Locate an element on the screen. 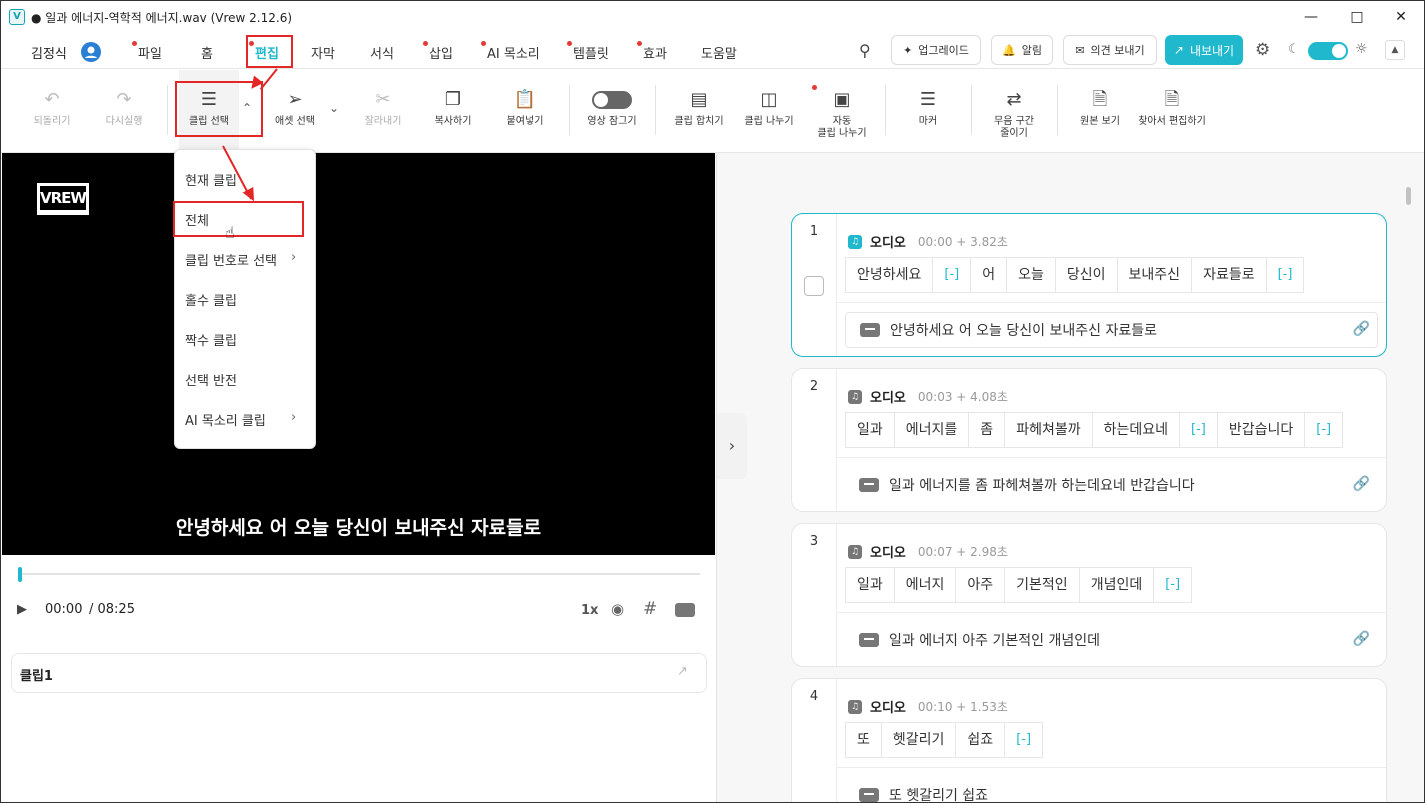 The height and width of the screenshot is (803, 1425). dropdown-item-odd: 홀수 클립 is located at coordinates (211, 299).